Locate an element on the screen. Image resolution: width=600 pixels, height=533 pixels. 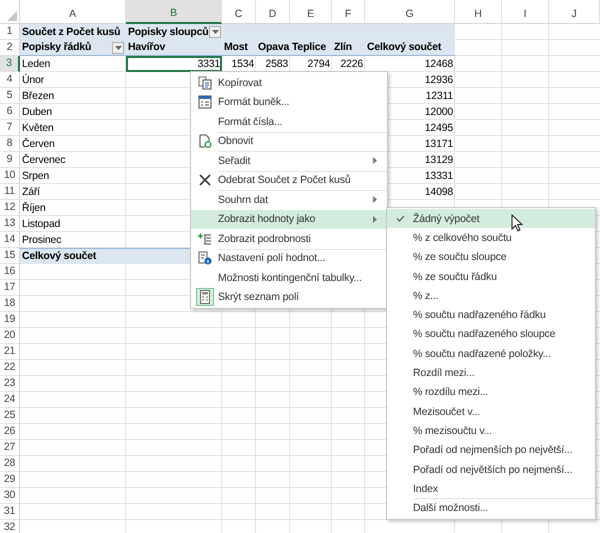
table-cell: 13331 is located at coordinates (438, 176).